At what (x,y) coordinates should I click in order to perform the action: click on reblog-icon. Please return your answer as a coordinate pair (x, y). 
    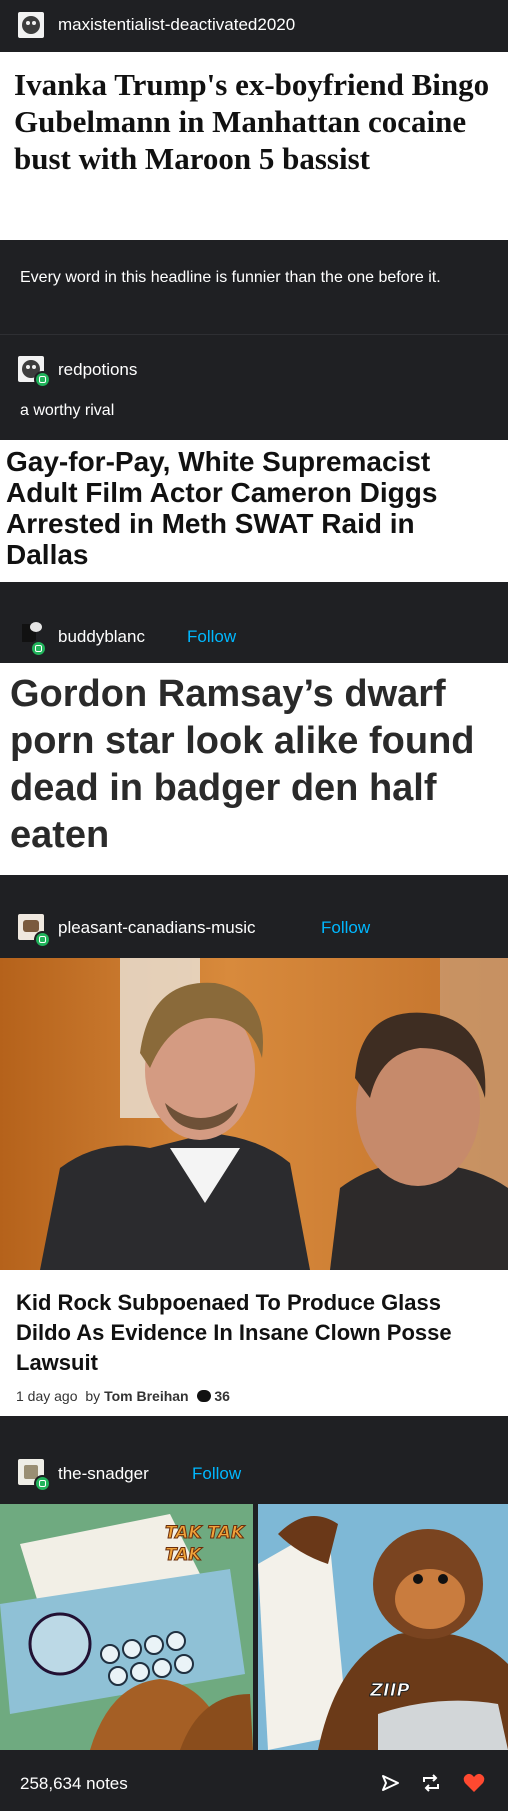
    Looking at the image, I should click on (431, 1783).